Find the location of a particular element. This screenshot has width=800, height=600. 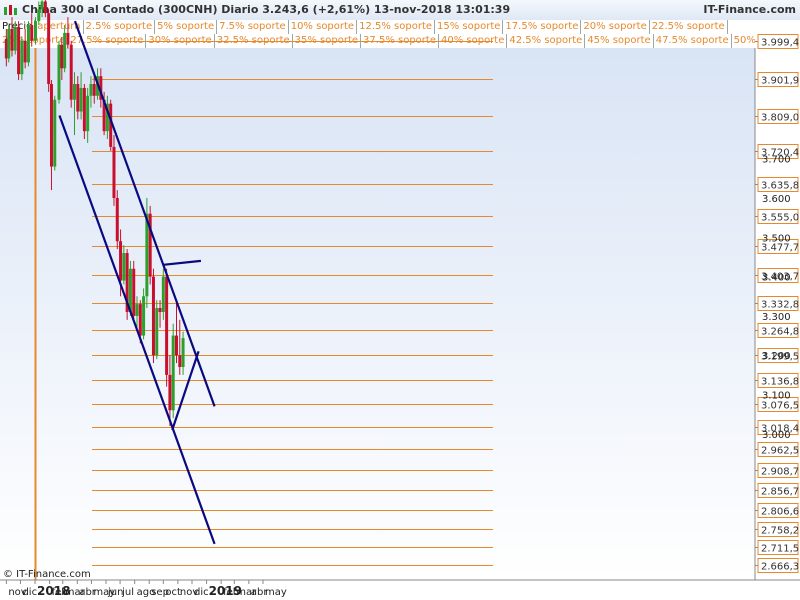

time-axis-label: jul is located at coordinates (127, 592).